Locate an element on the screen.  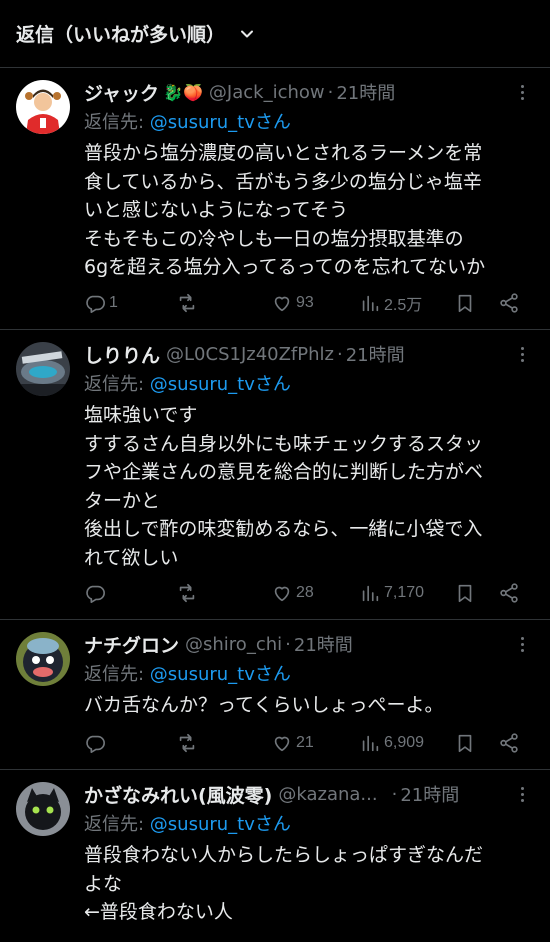
action-bar: 28 7,170 is located at coordinates (304, 593).